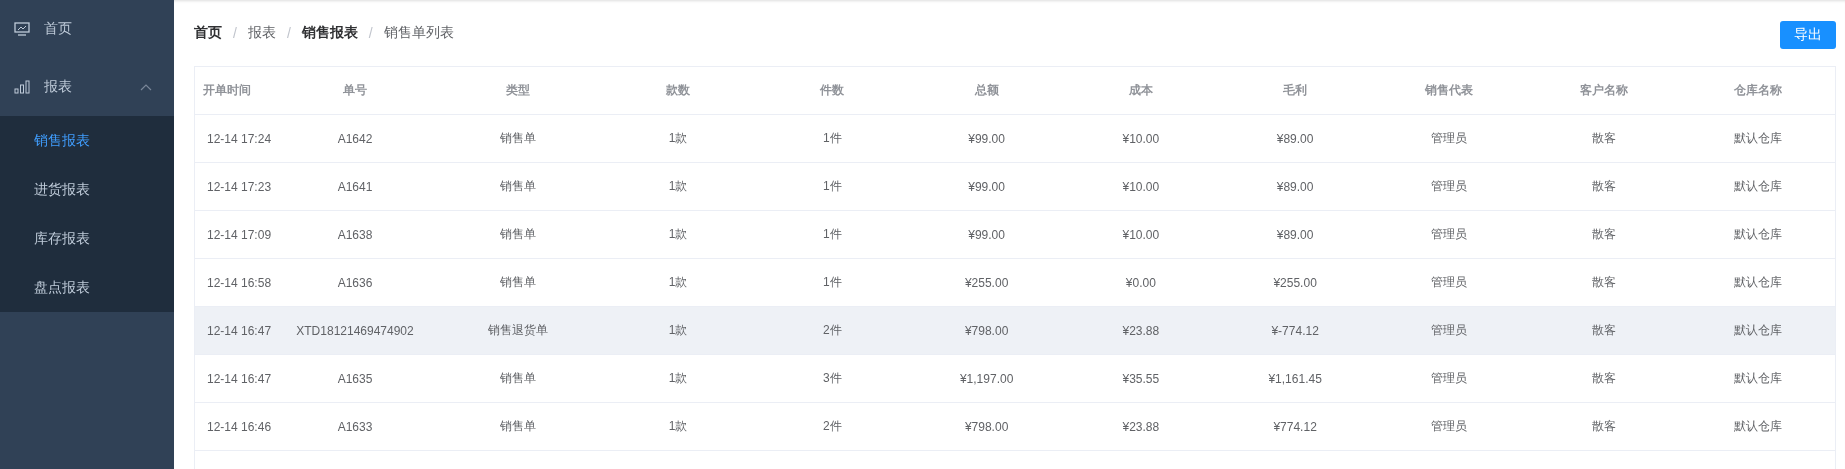  I want to click on table-cell-text: A1633, so click(355, 426).